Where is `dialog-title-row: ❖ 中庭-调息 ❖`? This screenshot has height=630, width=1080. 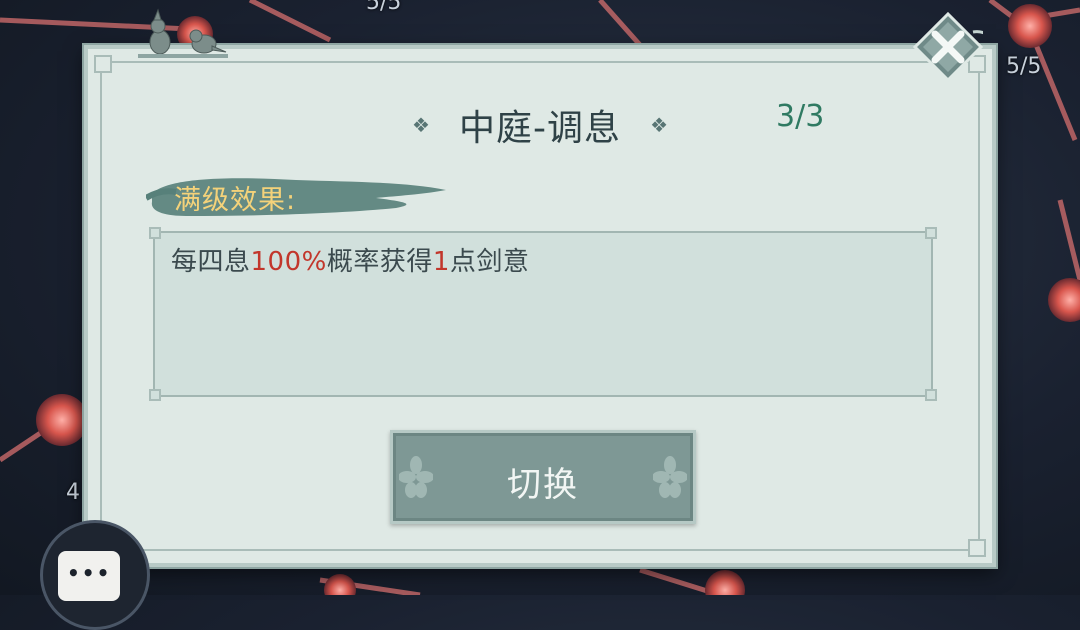 dialog-title-row: ❖ 中庭-调息 ❖ is located at coordinates (540, 125).